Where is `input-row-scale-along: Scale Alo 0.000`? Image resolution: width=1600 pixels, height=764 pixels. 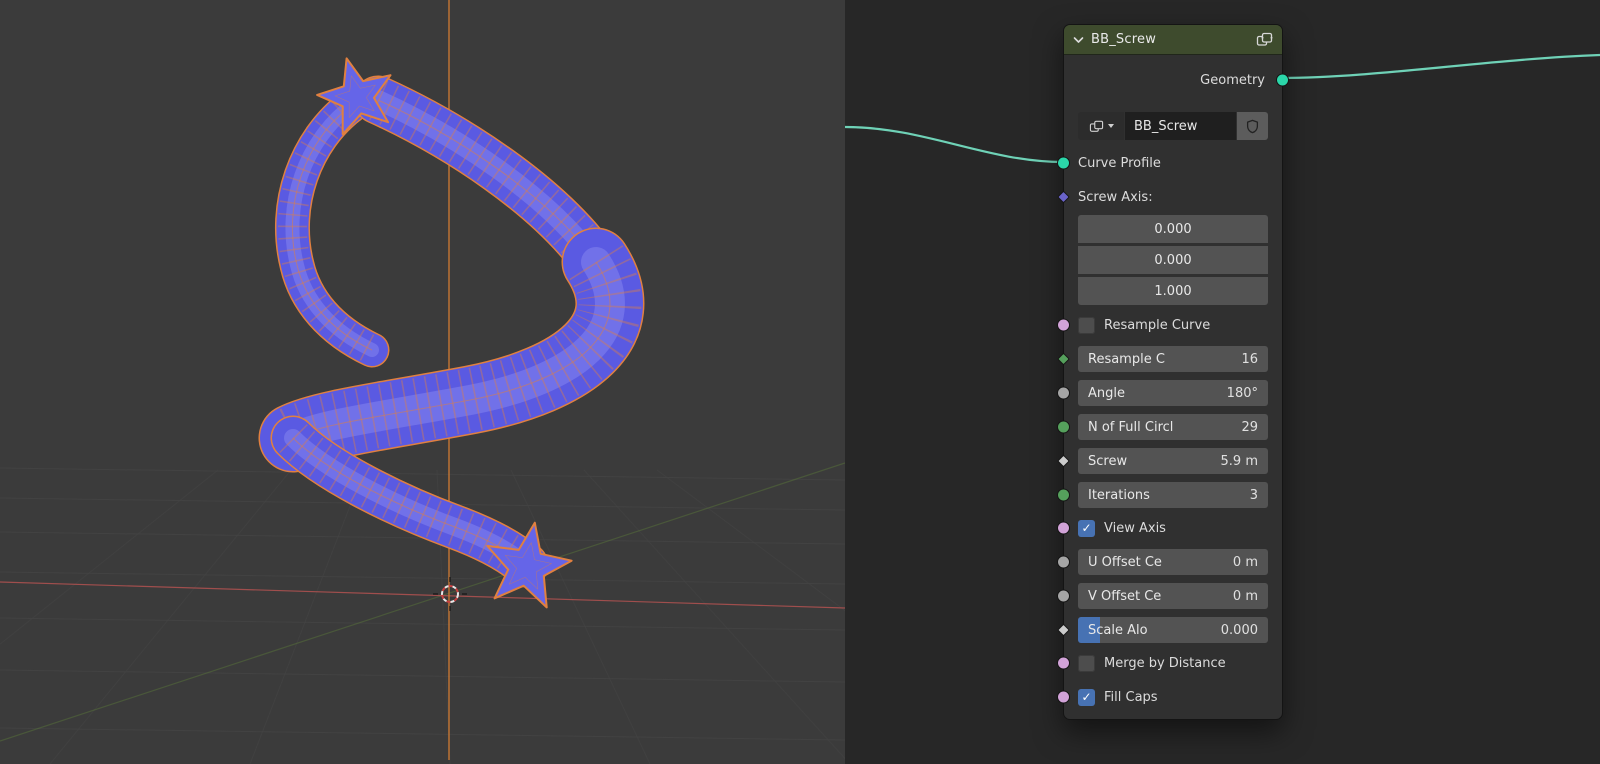 input-row-scale-along: Scale Alo 0.000 is located at coordinates (1169, 630).